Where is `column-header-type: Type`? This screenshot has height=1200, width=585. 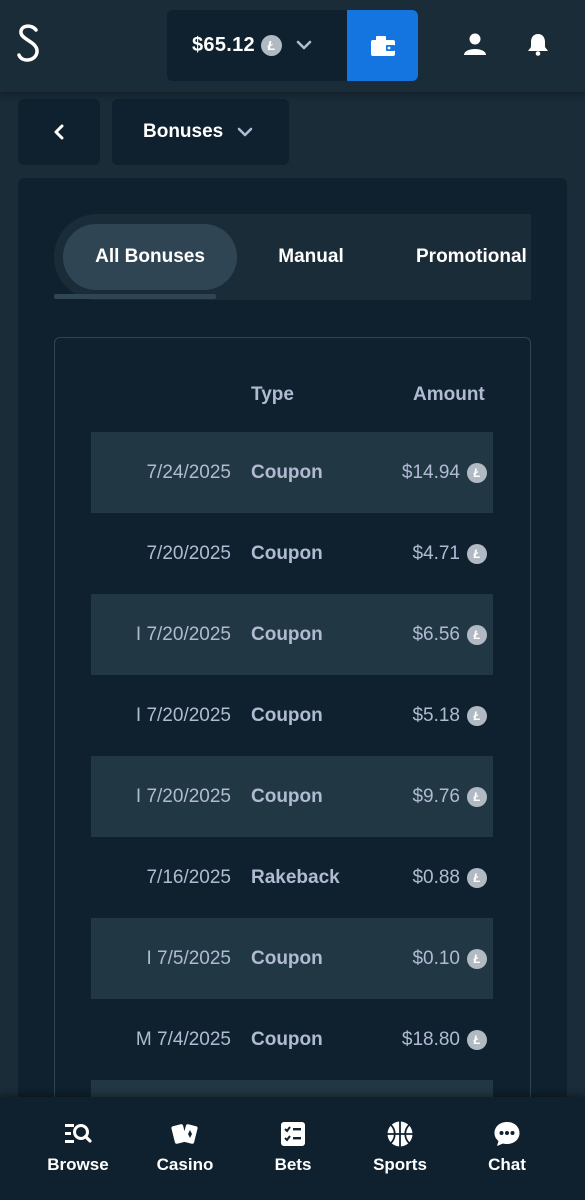
column-header-type: Type is located at coordinates (272, 395).